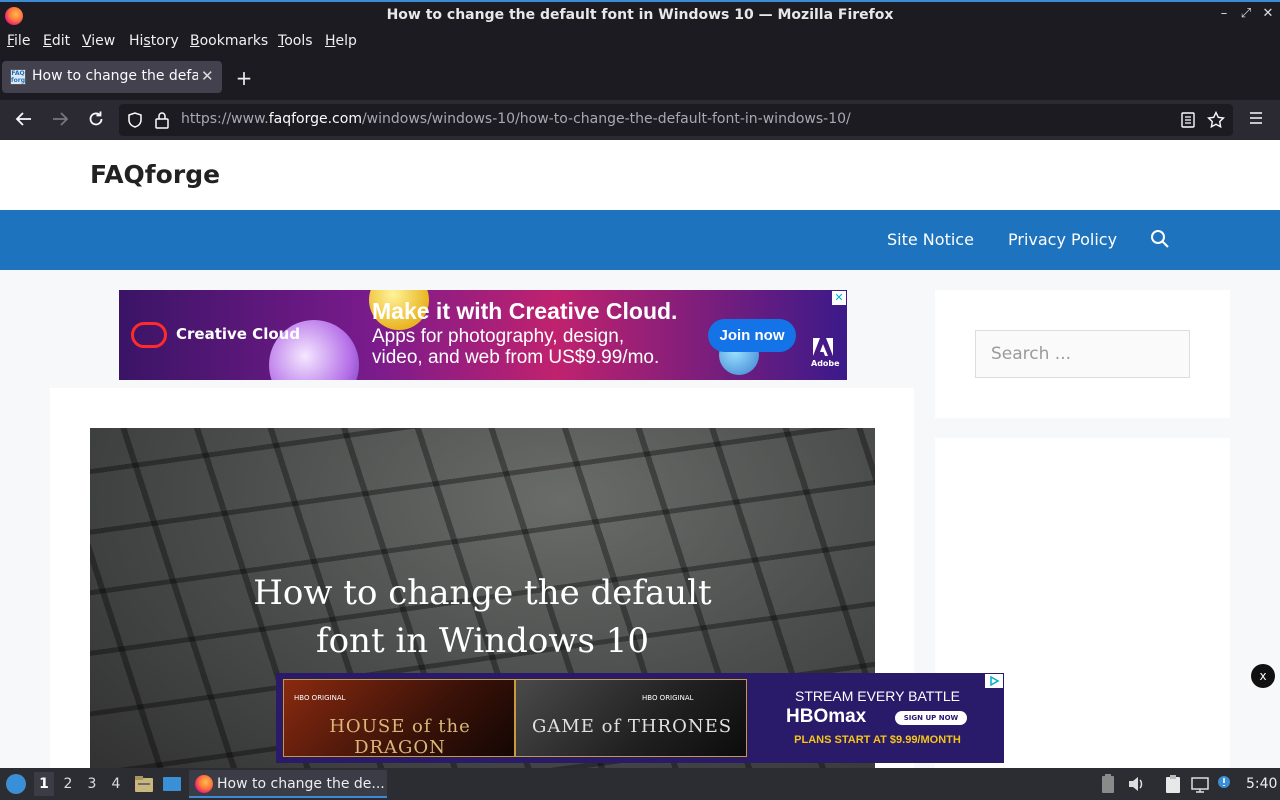 This screenshot has height=800, width=1280. Describe the element at coordinates (18, 41) in the screenshot. I see `menu-file: File` at that location.